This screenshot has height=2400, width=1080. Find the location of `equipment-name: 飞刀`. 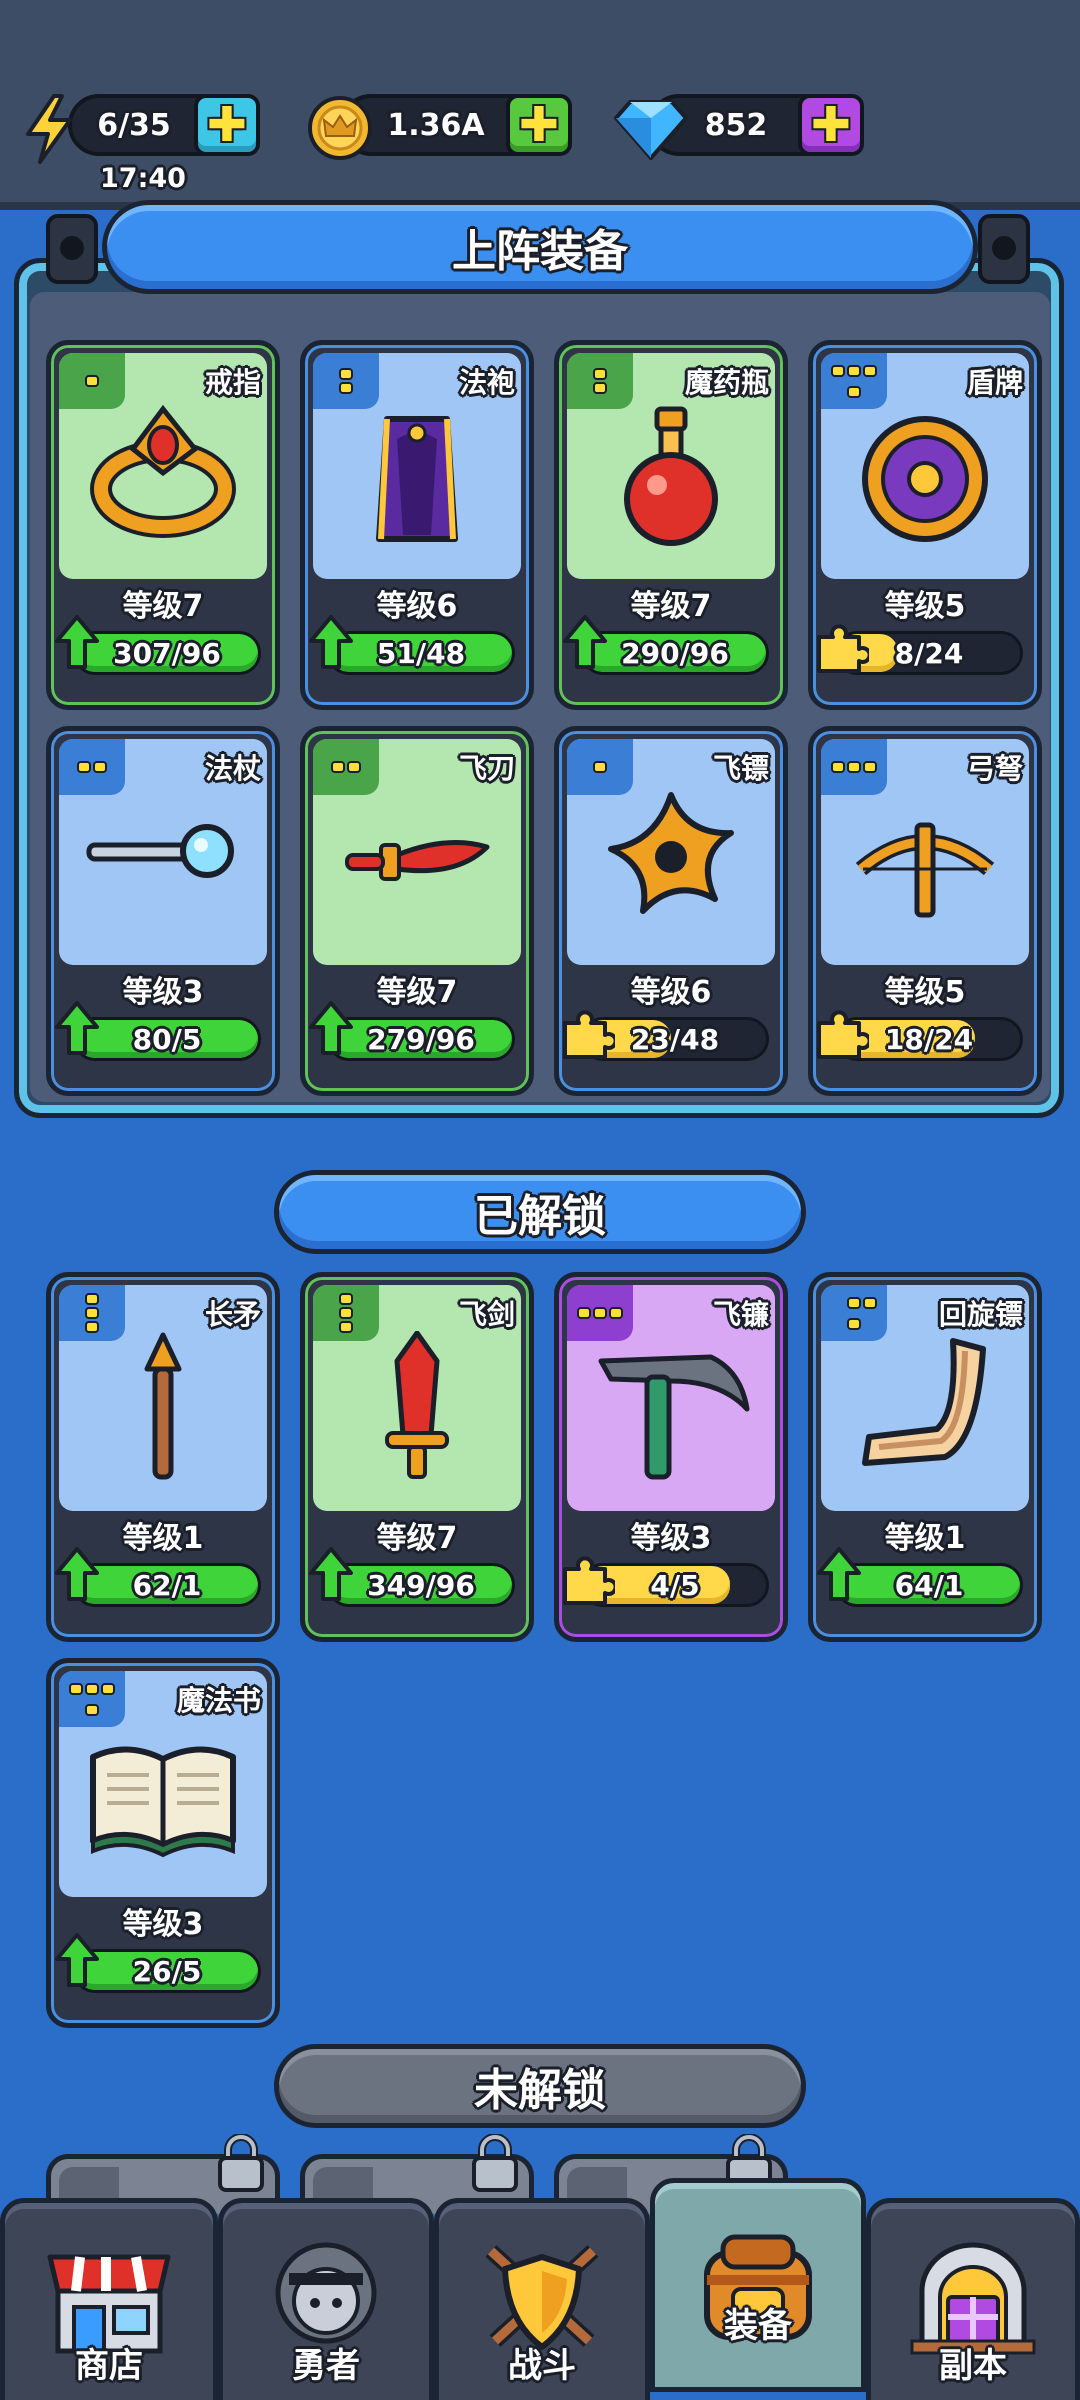

equipment-name: 飞刀 is located at coordinates (486, 768).